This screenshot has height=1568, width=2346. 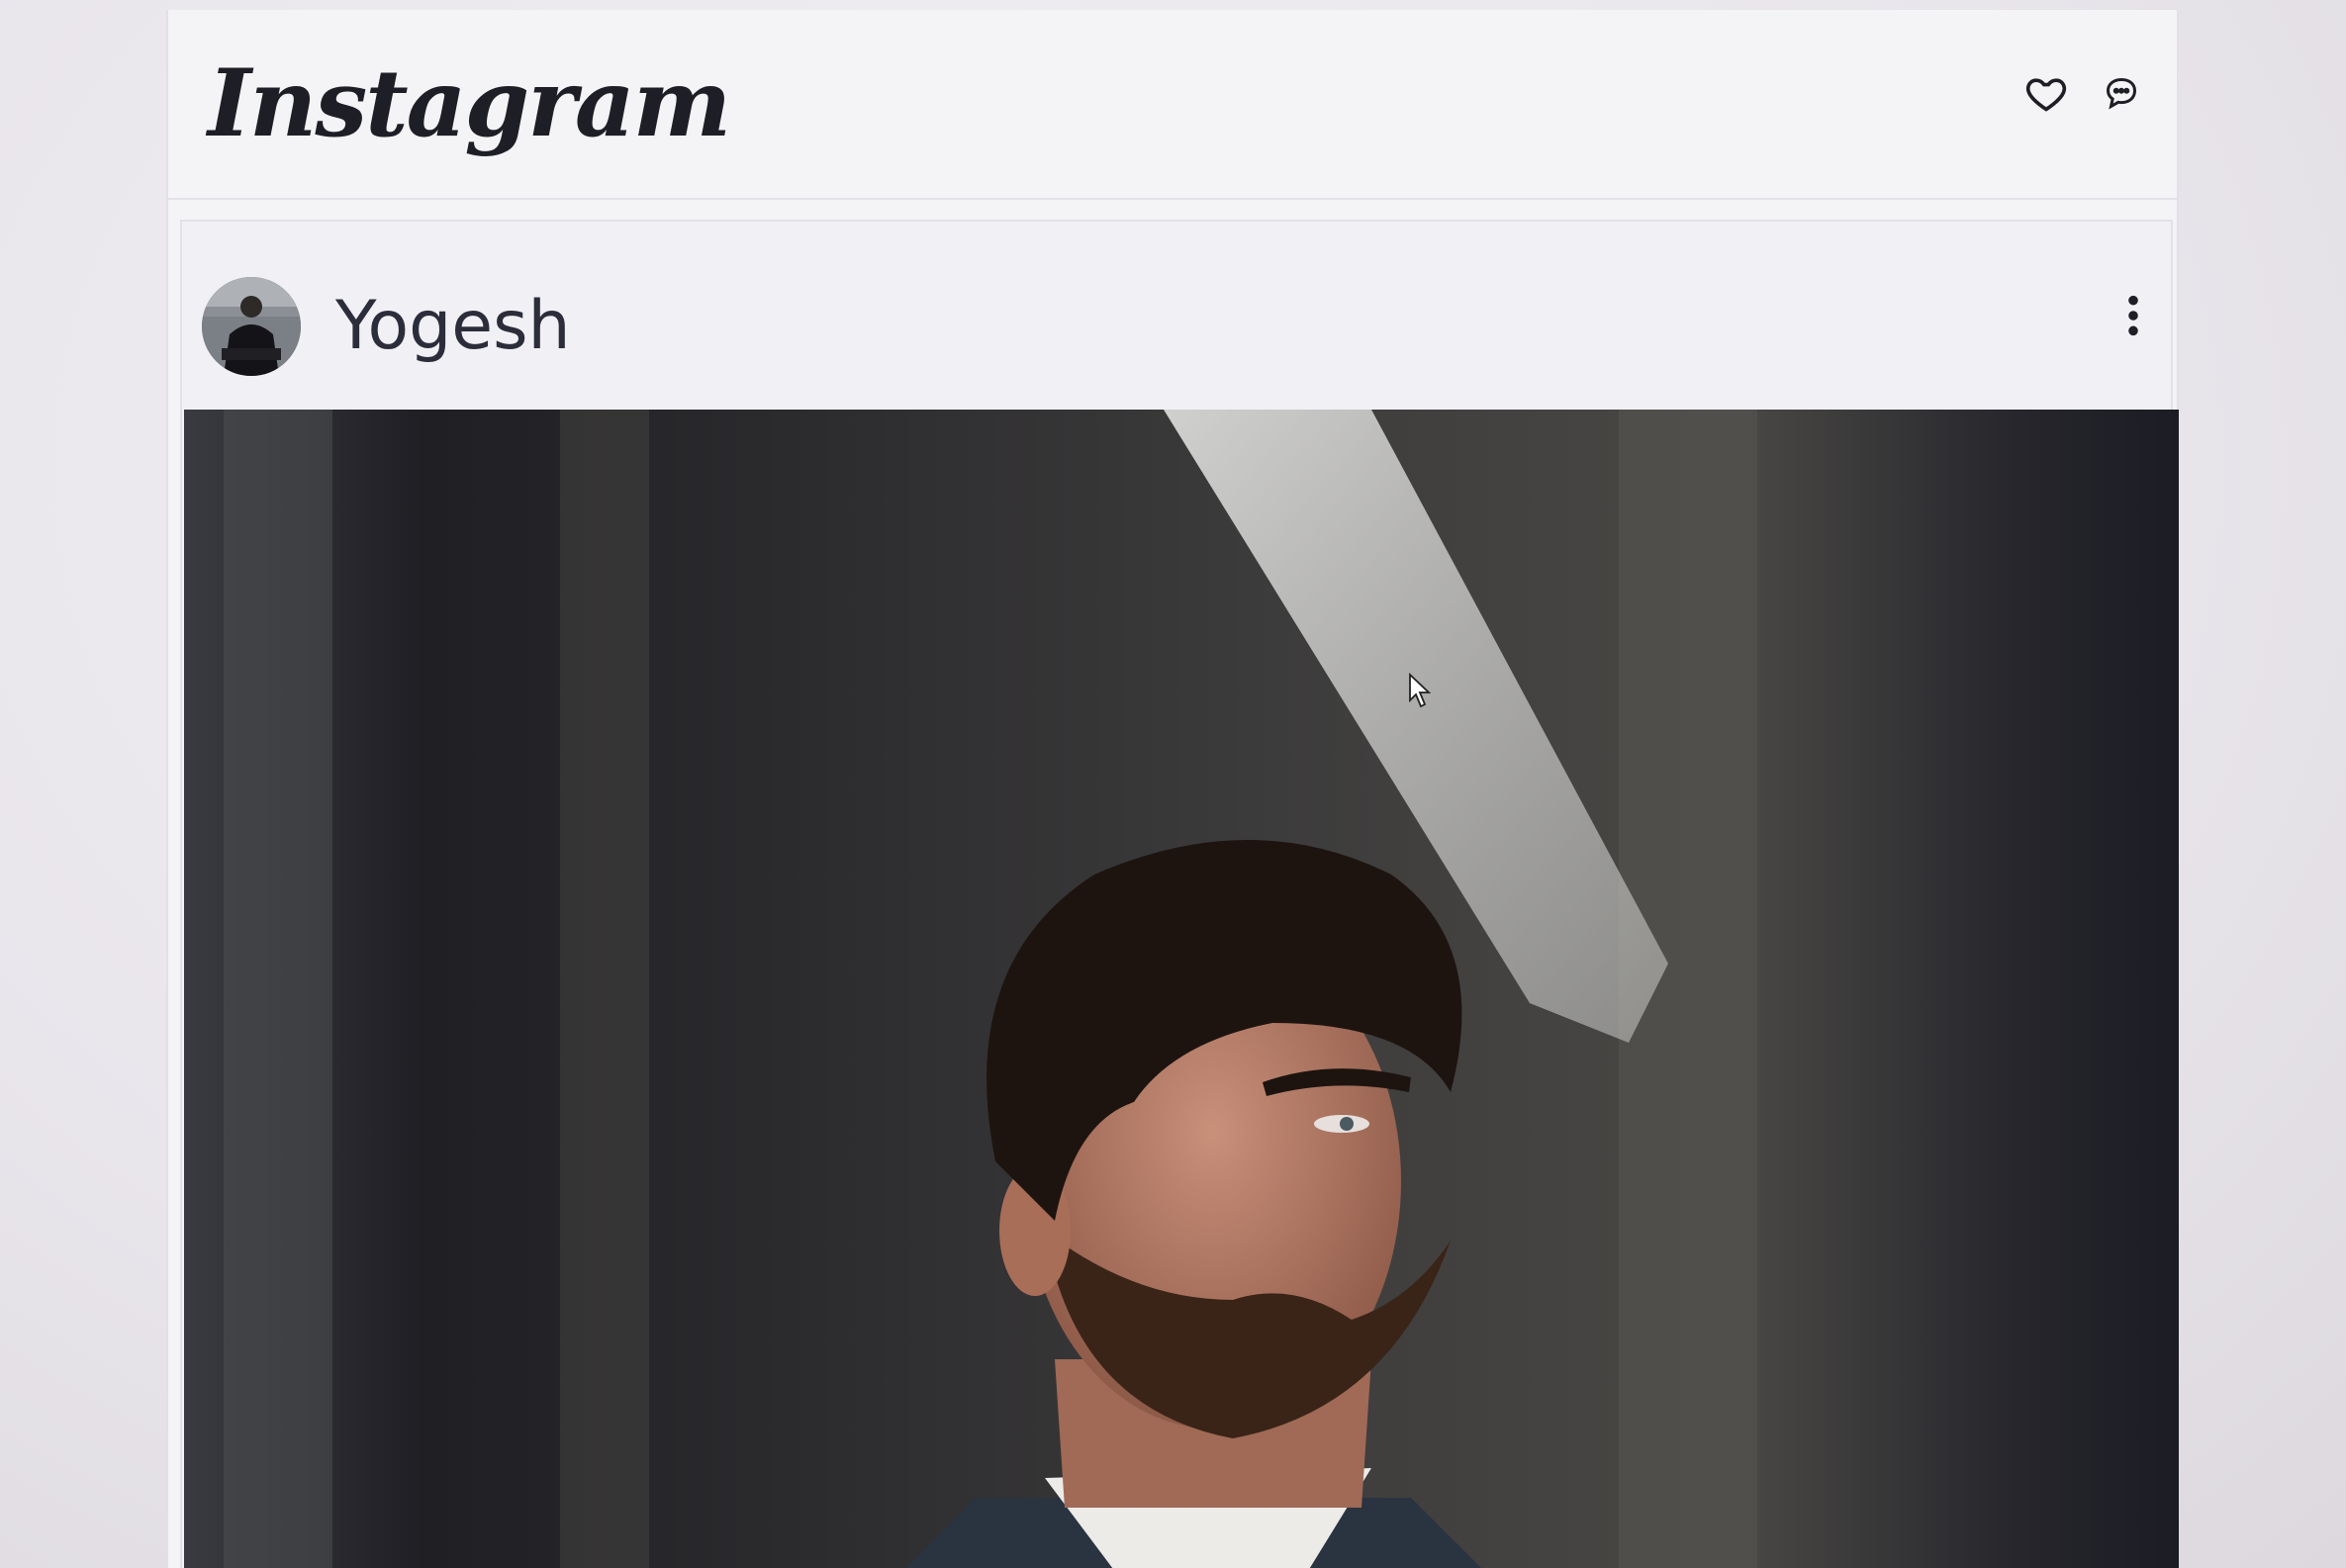 I want to click on heart-icon, so click(x=2046, y=93).